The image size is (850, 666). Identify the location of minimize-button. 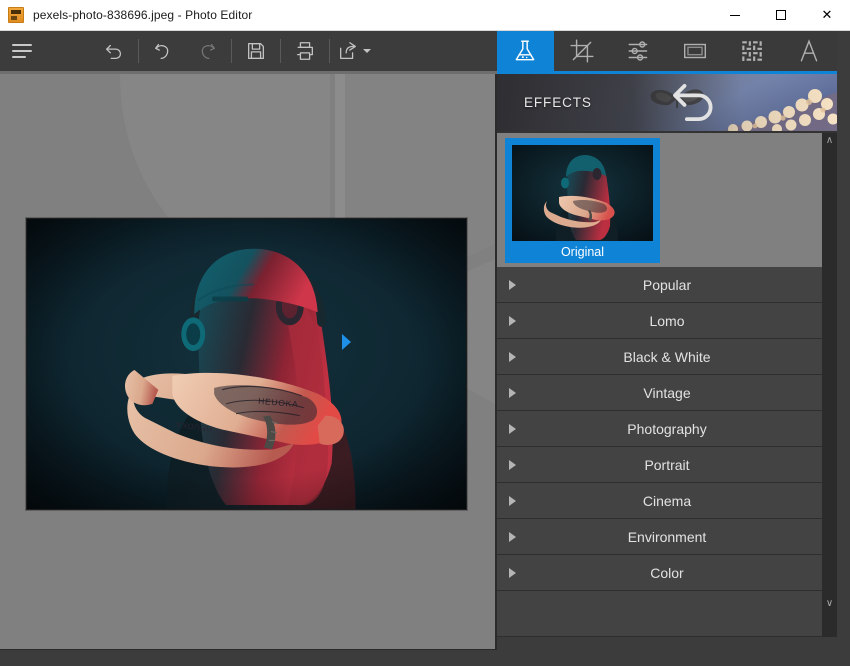
(735, 15).